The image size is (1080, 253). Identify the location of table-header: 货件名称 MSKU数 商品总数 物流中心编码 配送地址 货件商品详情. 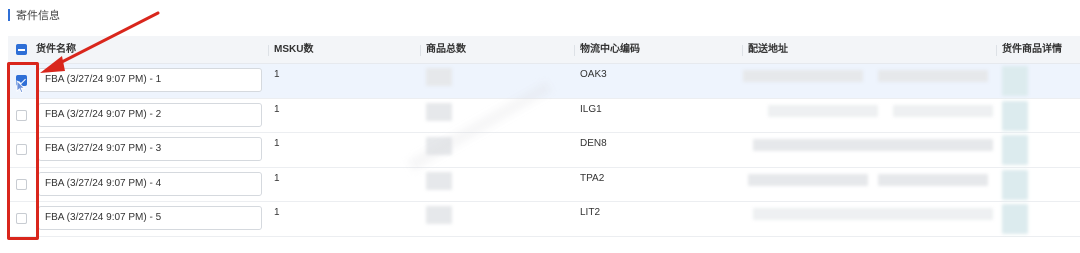
(544, 50).